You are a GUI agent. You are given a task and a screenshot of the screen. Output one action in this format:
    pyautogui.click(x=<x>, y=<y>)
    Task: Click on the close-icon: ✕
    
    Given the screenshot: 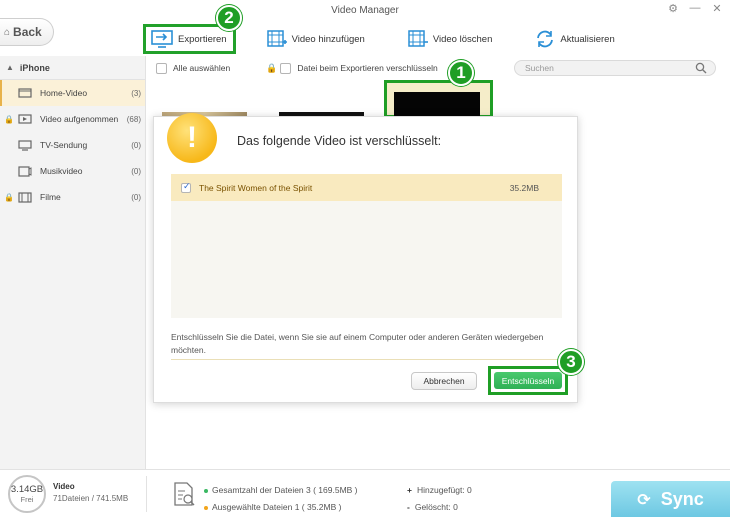 What is the action you would take?
    pyautogui.click(x=717, y=8)
    